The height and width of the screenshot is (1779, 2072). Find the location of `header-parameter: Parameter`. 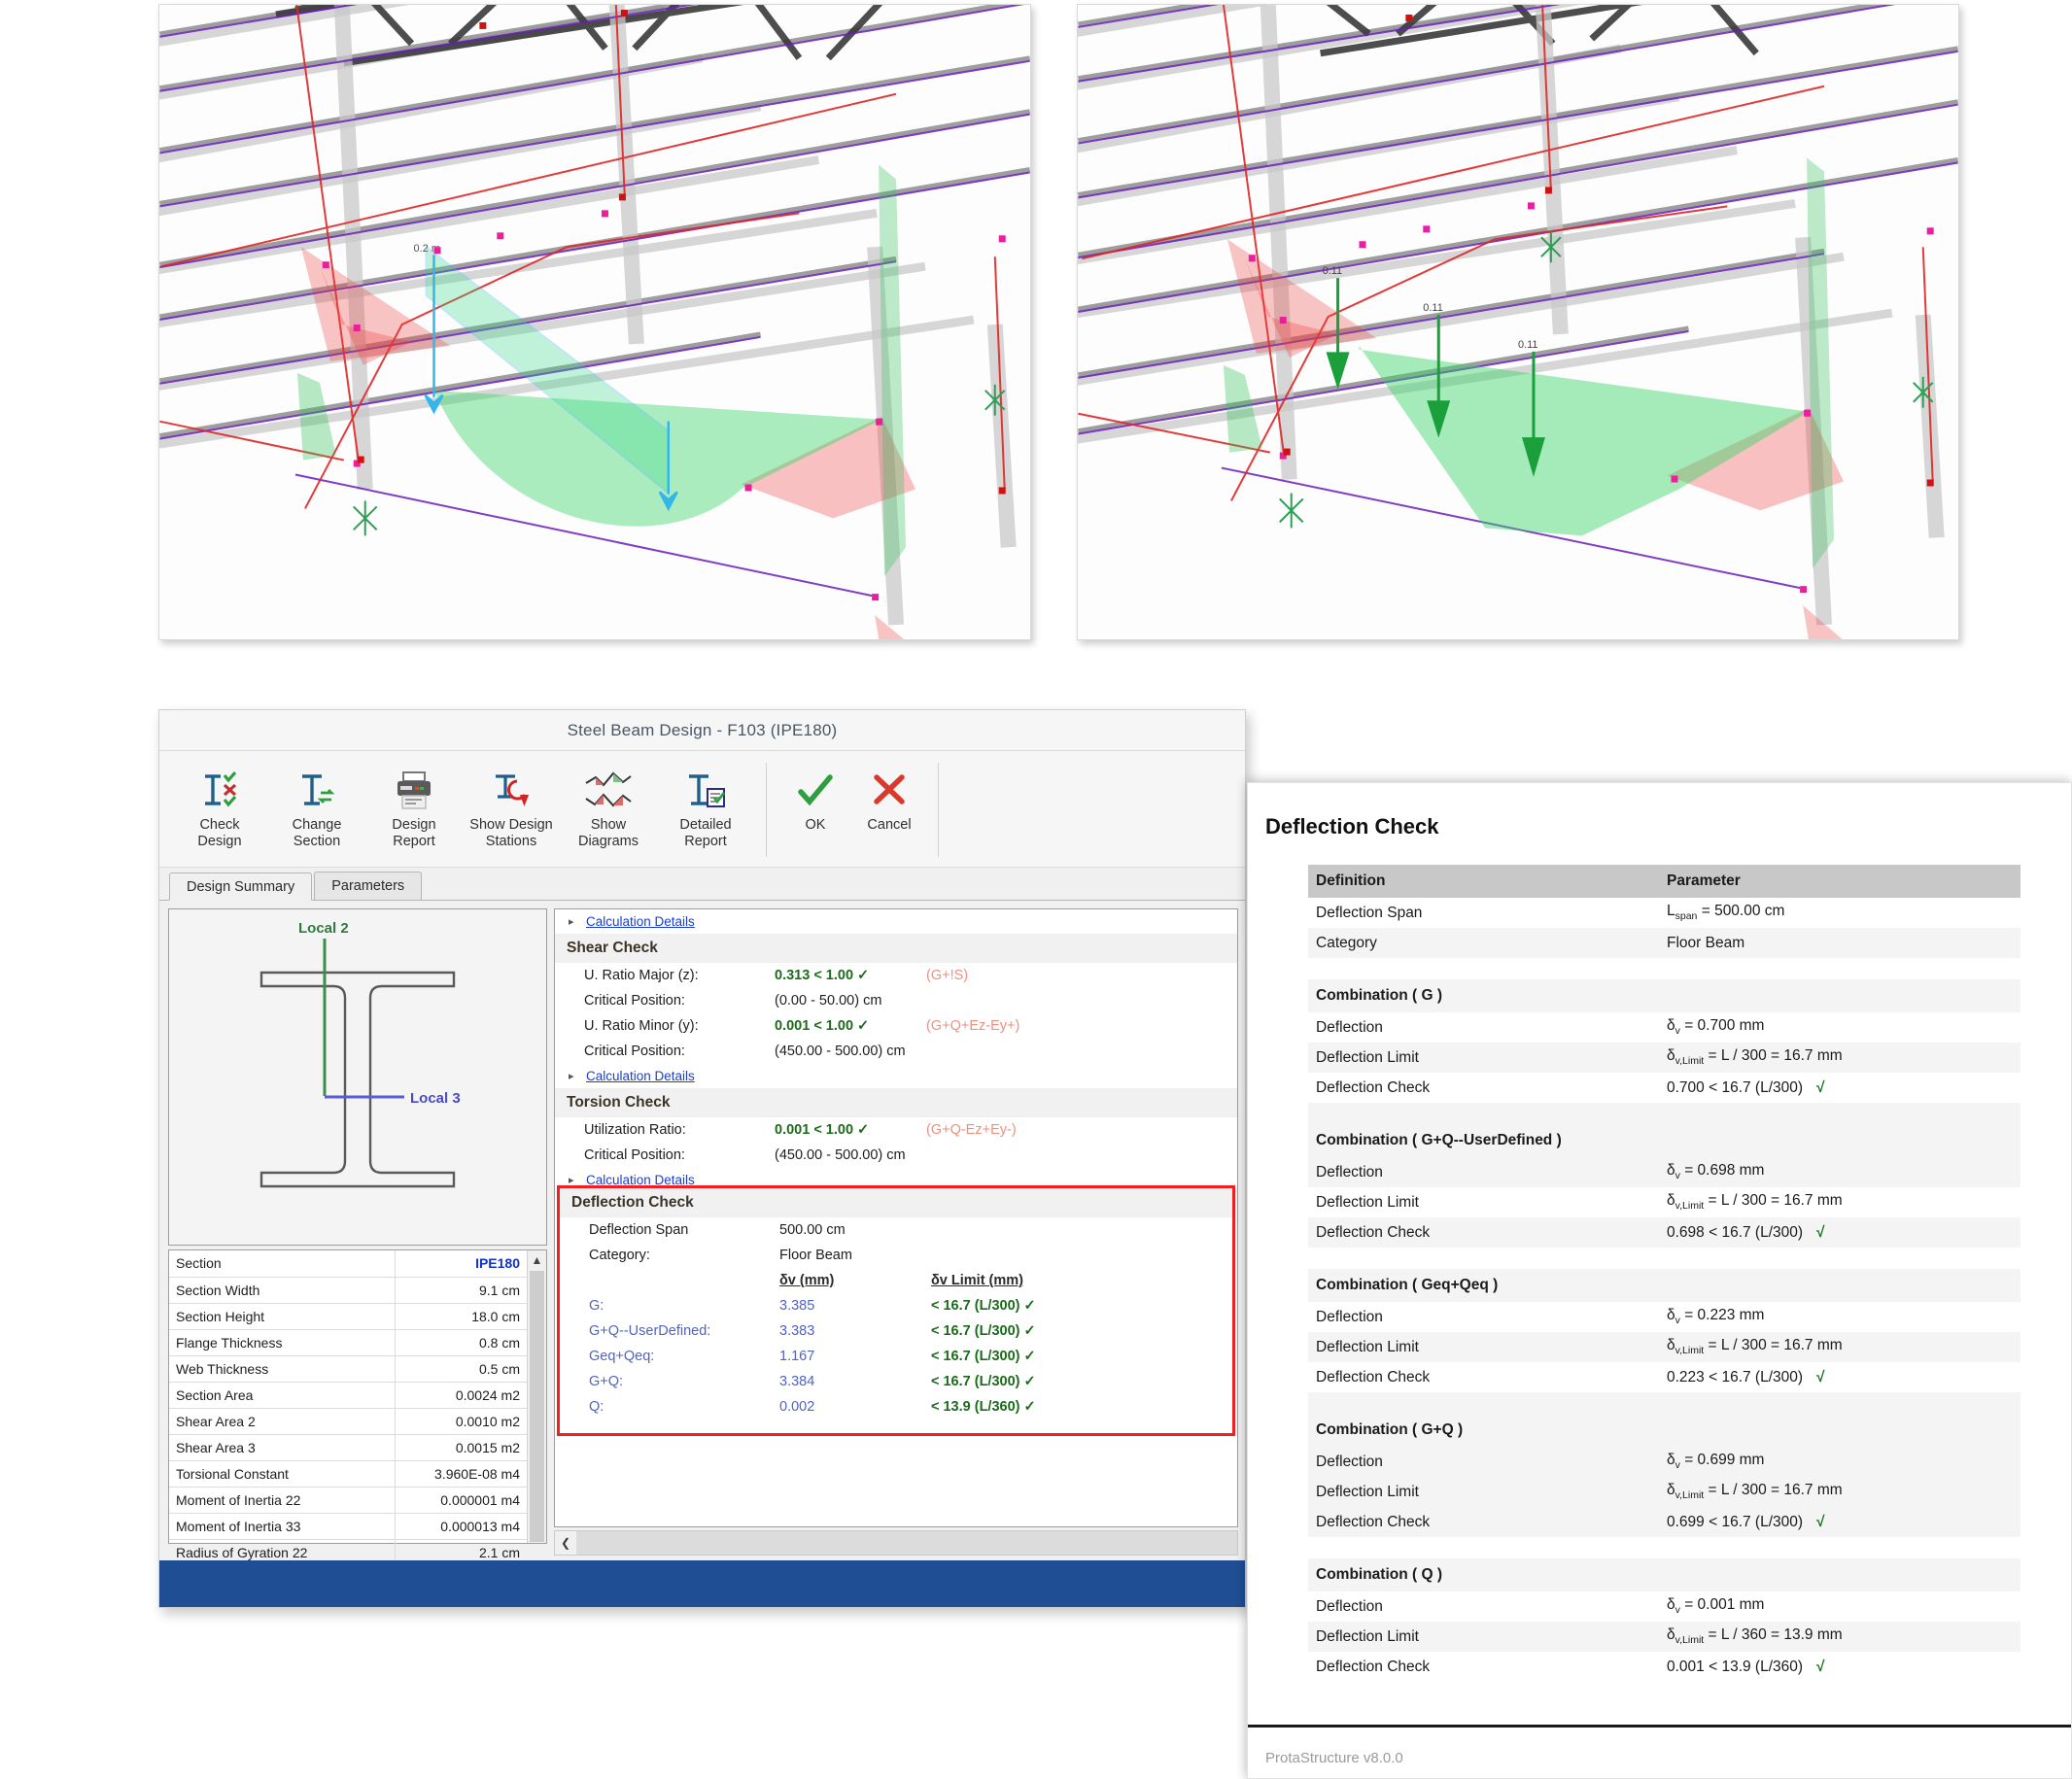

header-parameter: Parameter is located at coordinates (1840, 881).